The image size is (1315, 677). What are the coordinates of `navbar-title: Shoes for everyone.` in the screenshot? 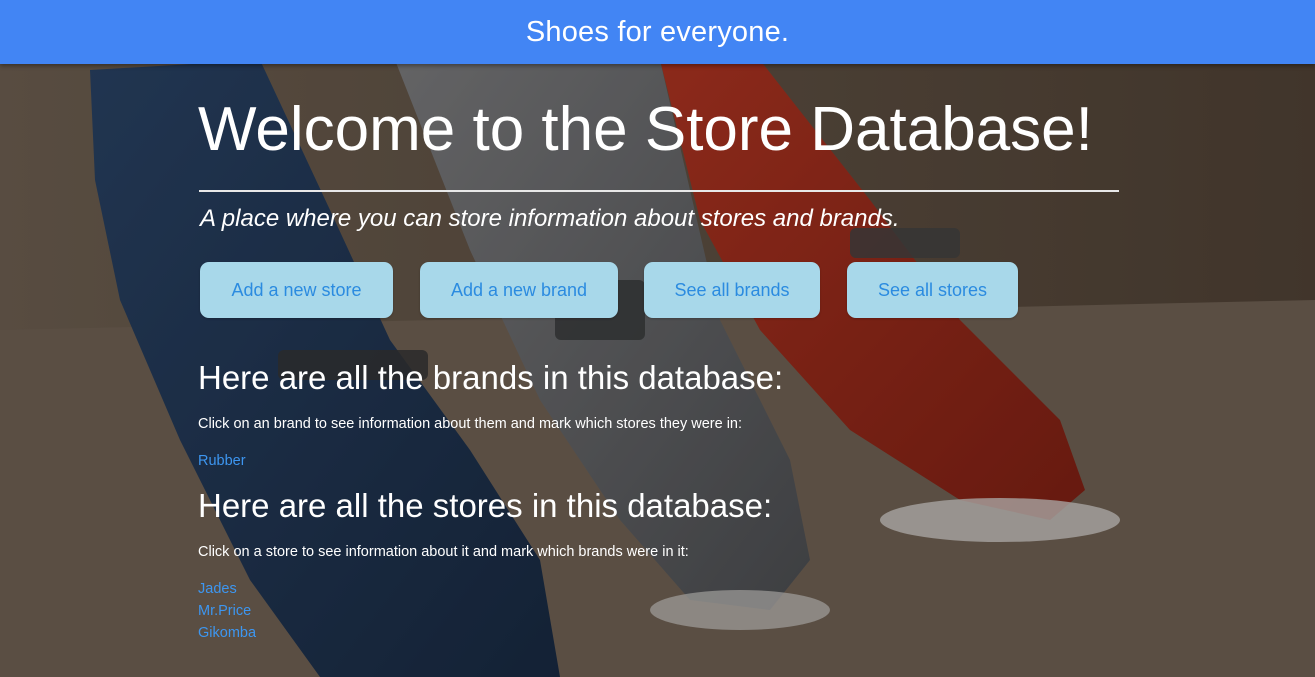 It's located at (657, 32).